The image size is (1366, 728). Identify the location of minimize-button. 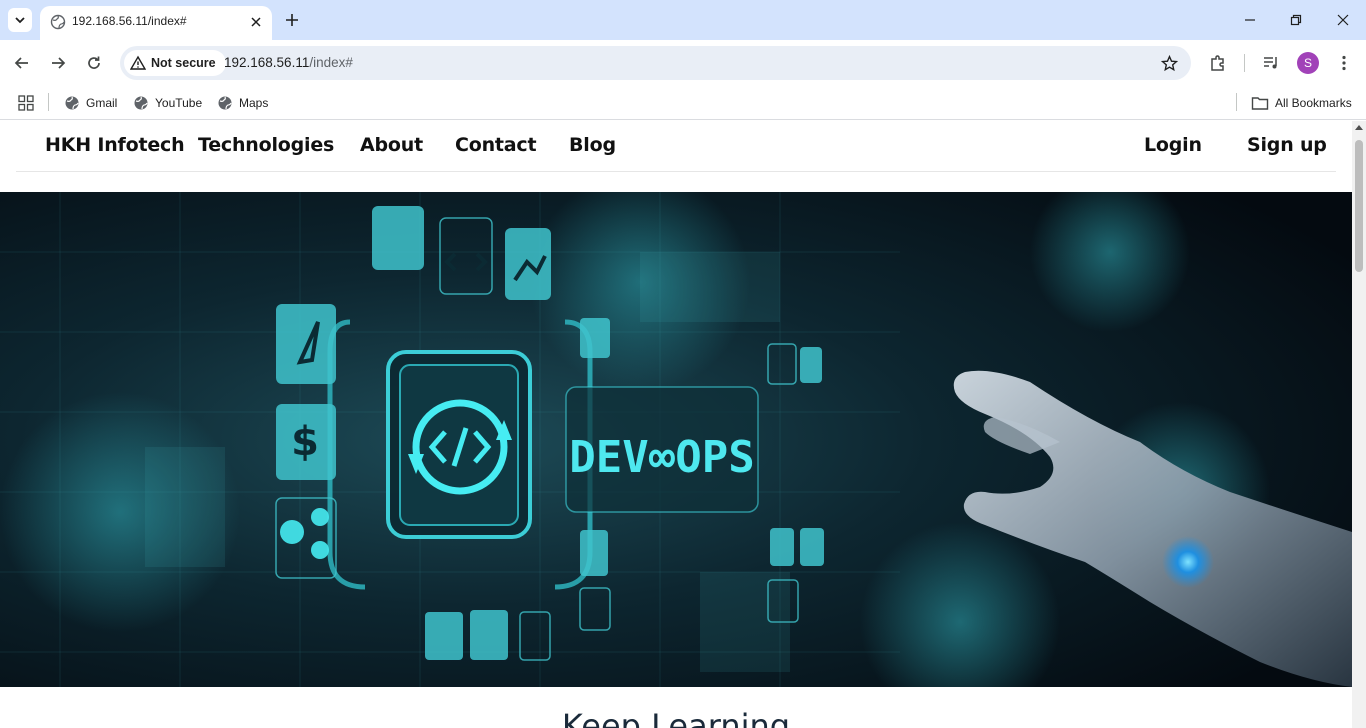
(1250, 20).